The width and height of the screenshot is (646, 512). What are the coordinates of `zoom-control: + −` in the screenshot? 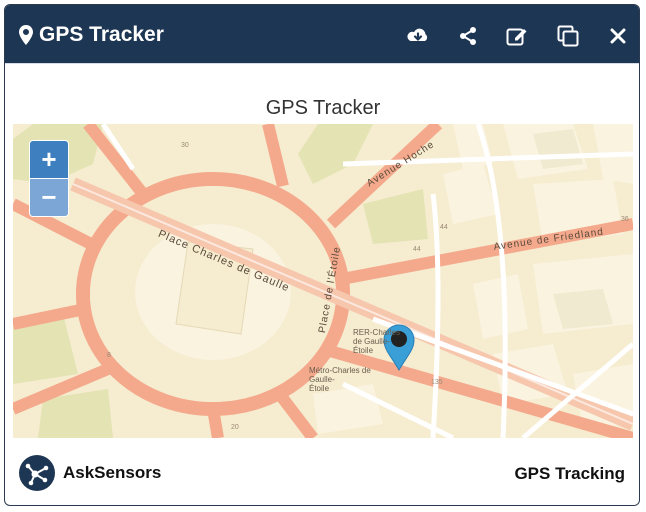 It's located at (49, 178).